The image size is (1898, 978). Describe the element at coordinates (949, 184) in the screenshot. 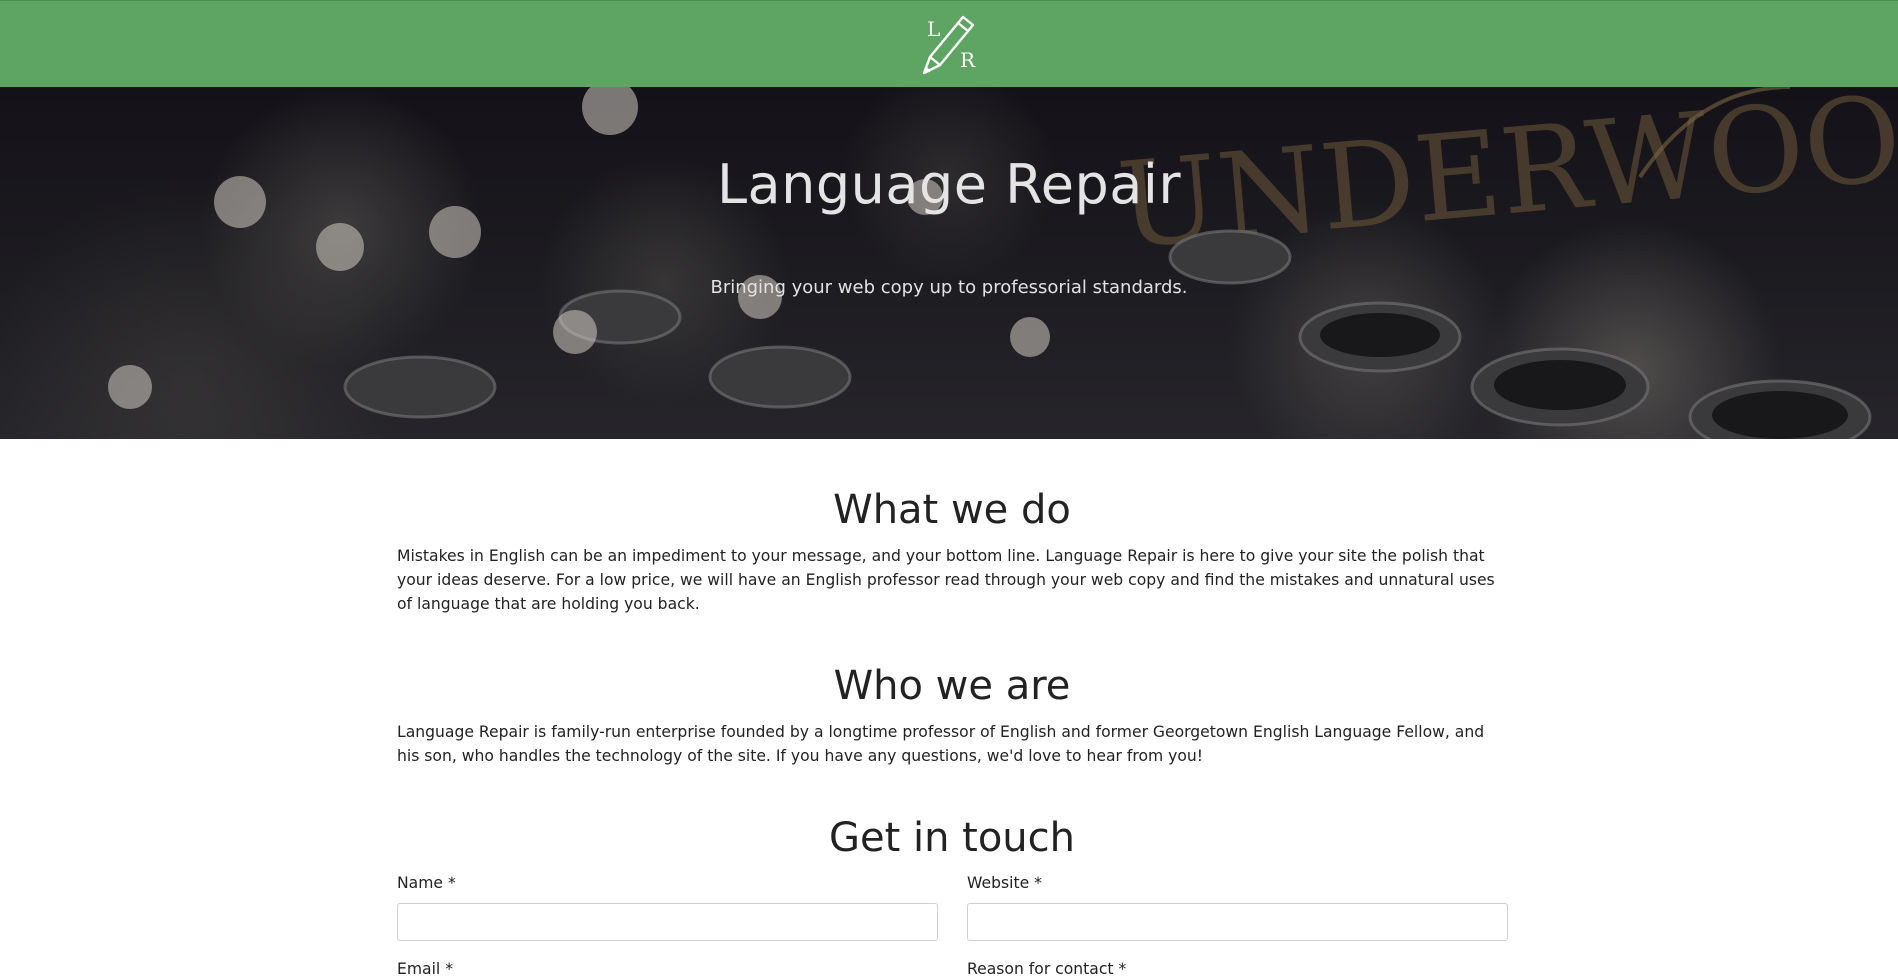

I see `hero-title: Language Repair` at that location.